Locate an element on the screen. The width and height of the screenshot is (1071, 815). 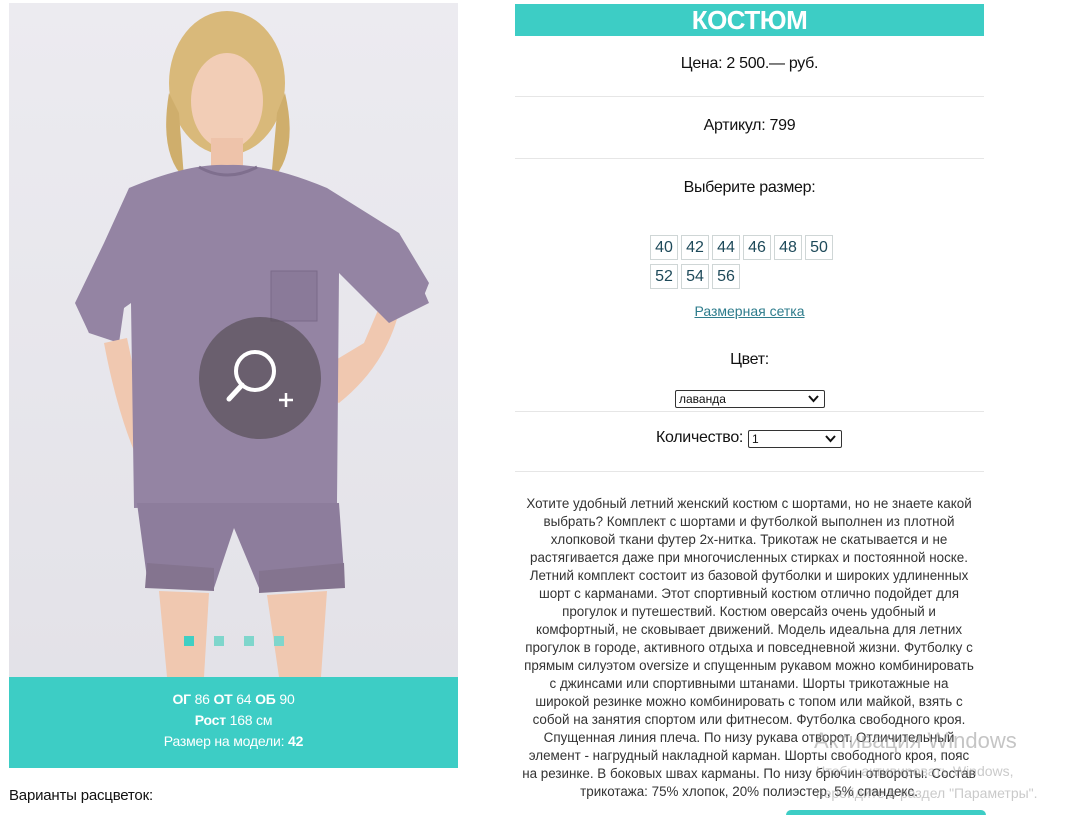
color-label: Цвет: is located at coordinates (749, 359).